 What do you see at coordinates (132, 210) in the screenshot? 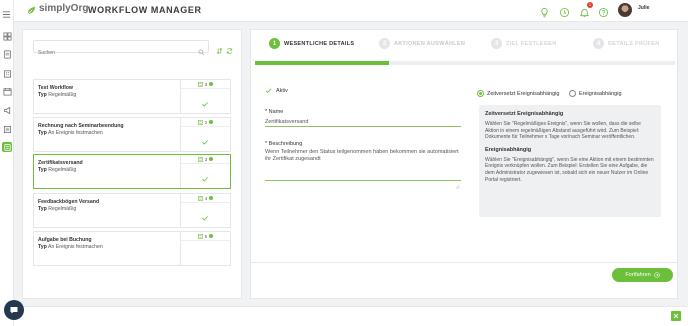
I see `workflow-item: Feedbackbögen Versand Typ Regelmäßig 4` at bounding box center [132, 210].